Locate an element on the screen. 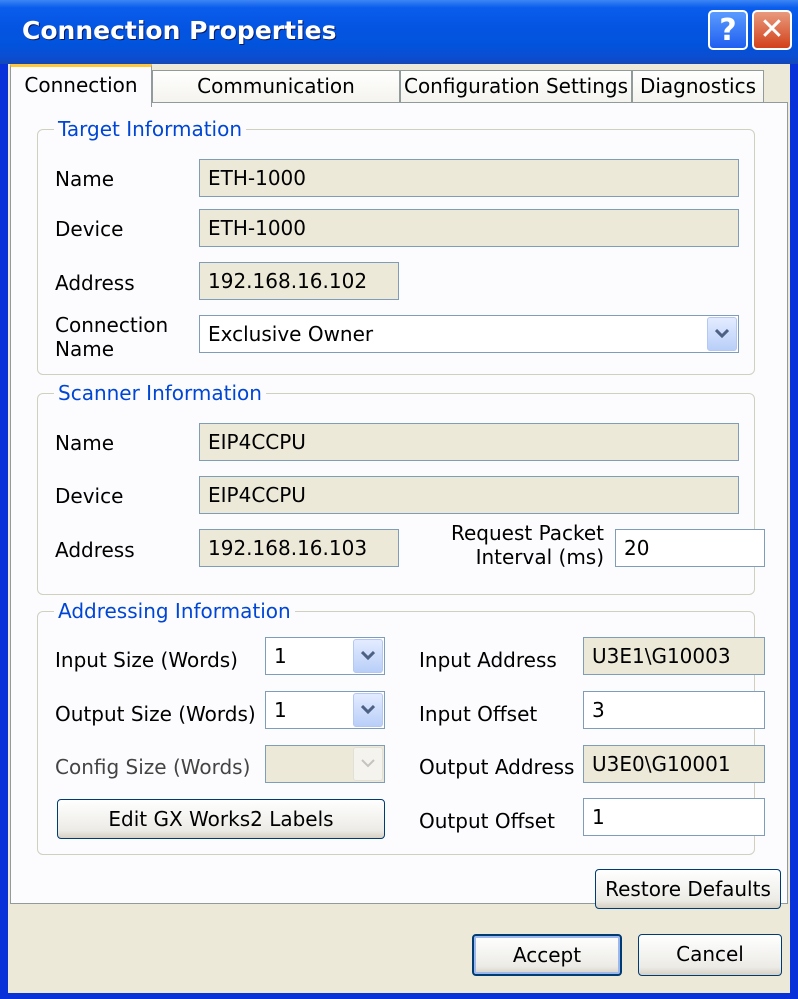 This screenshot has height=999, width=798. target-address-field: 192.168.16.102 is located at coordinates (299, 281).